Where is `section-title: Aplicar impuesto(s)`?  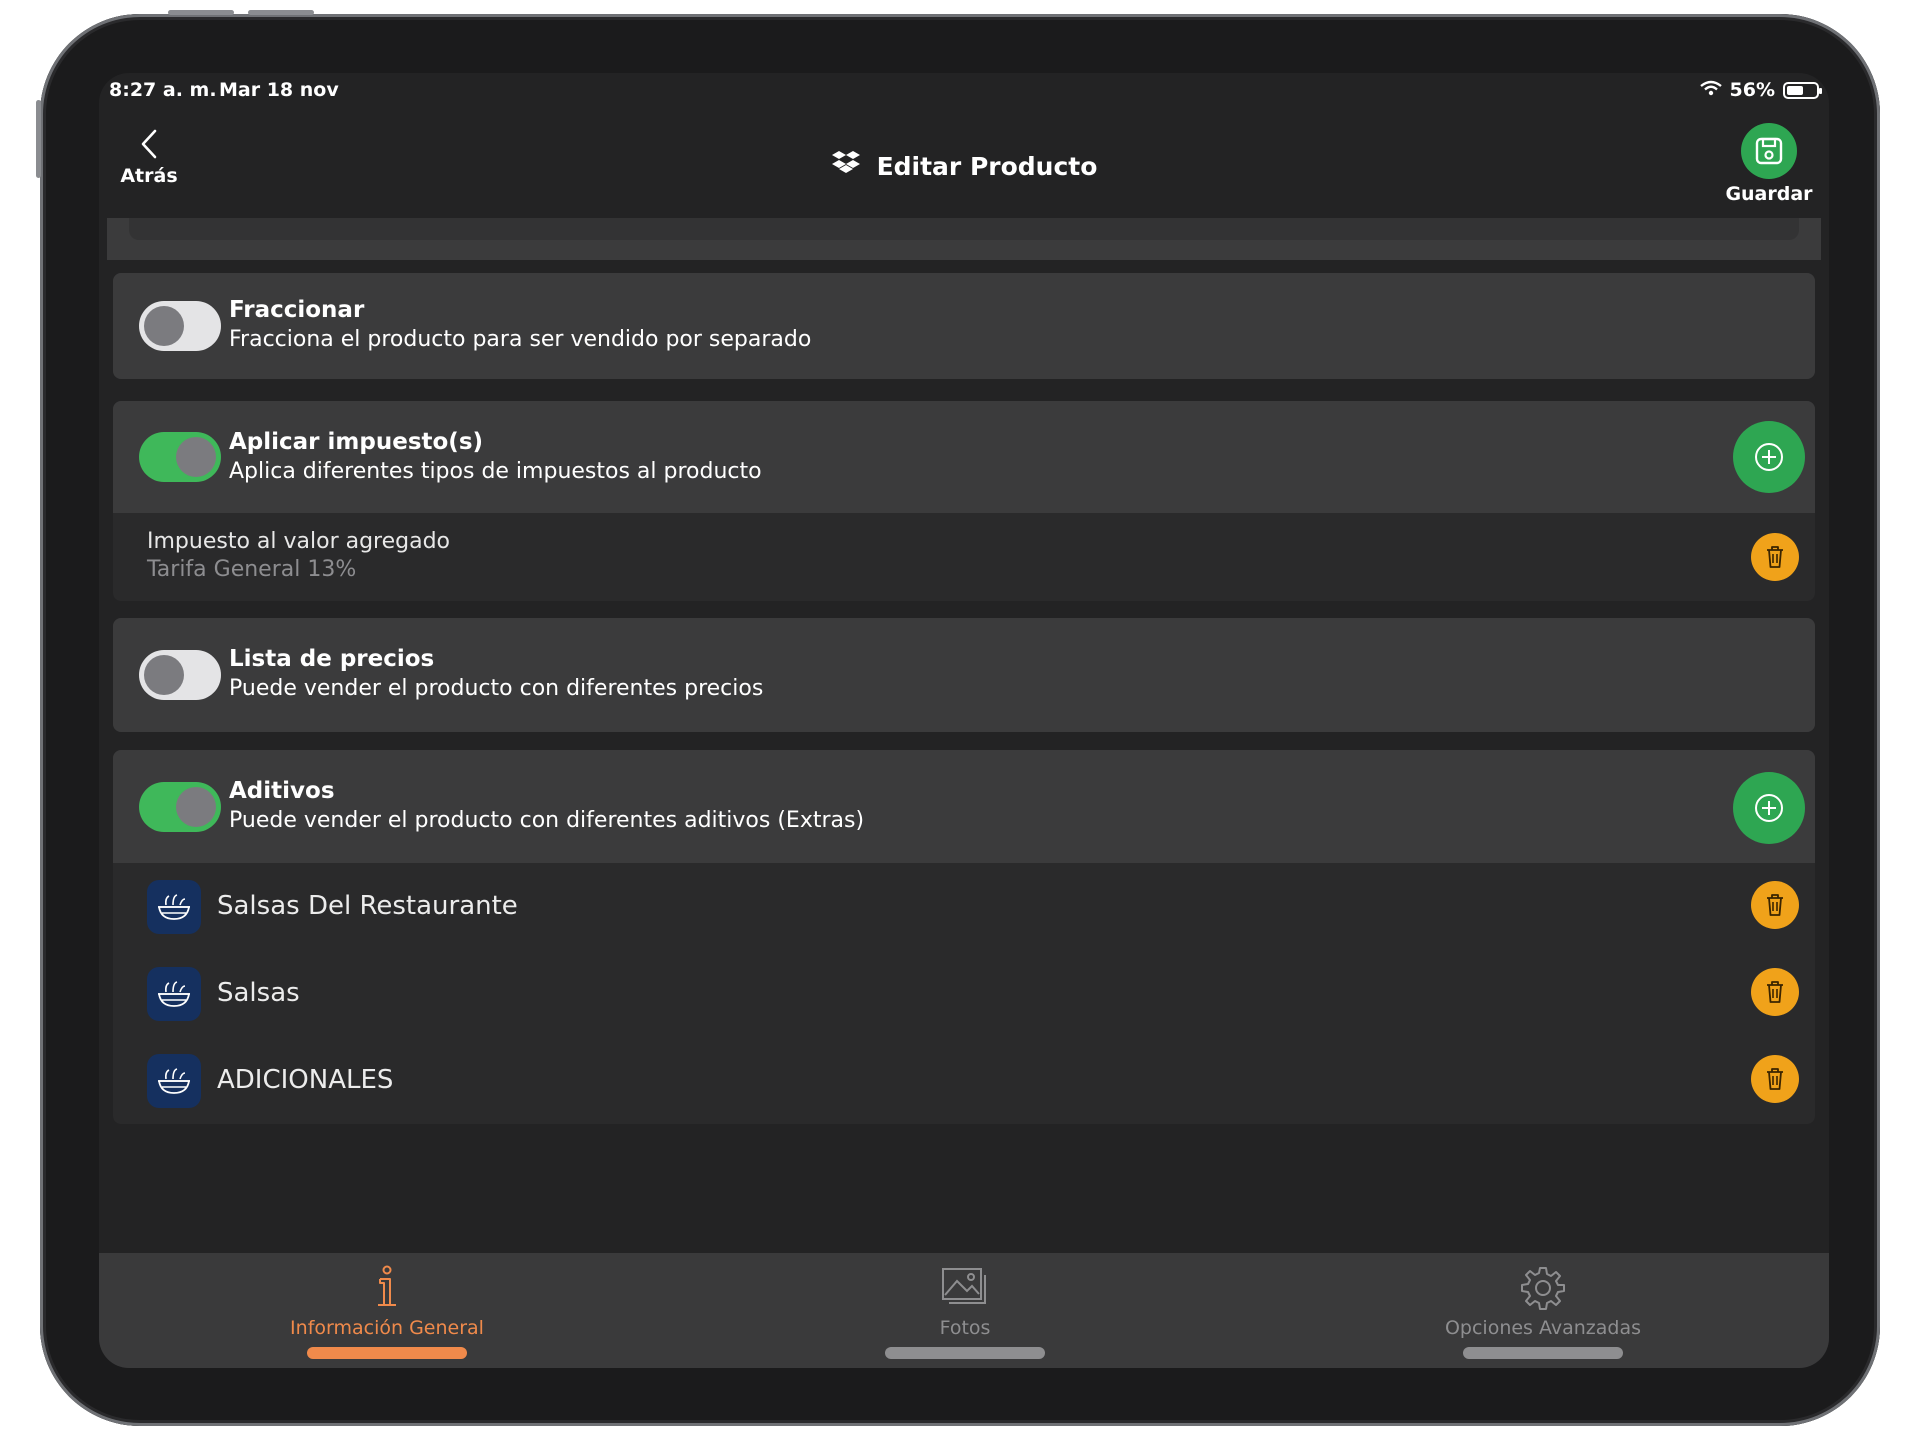
section-title: Aplicar impuesto(s) is located at coordinates (356, 442).